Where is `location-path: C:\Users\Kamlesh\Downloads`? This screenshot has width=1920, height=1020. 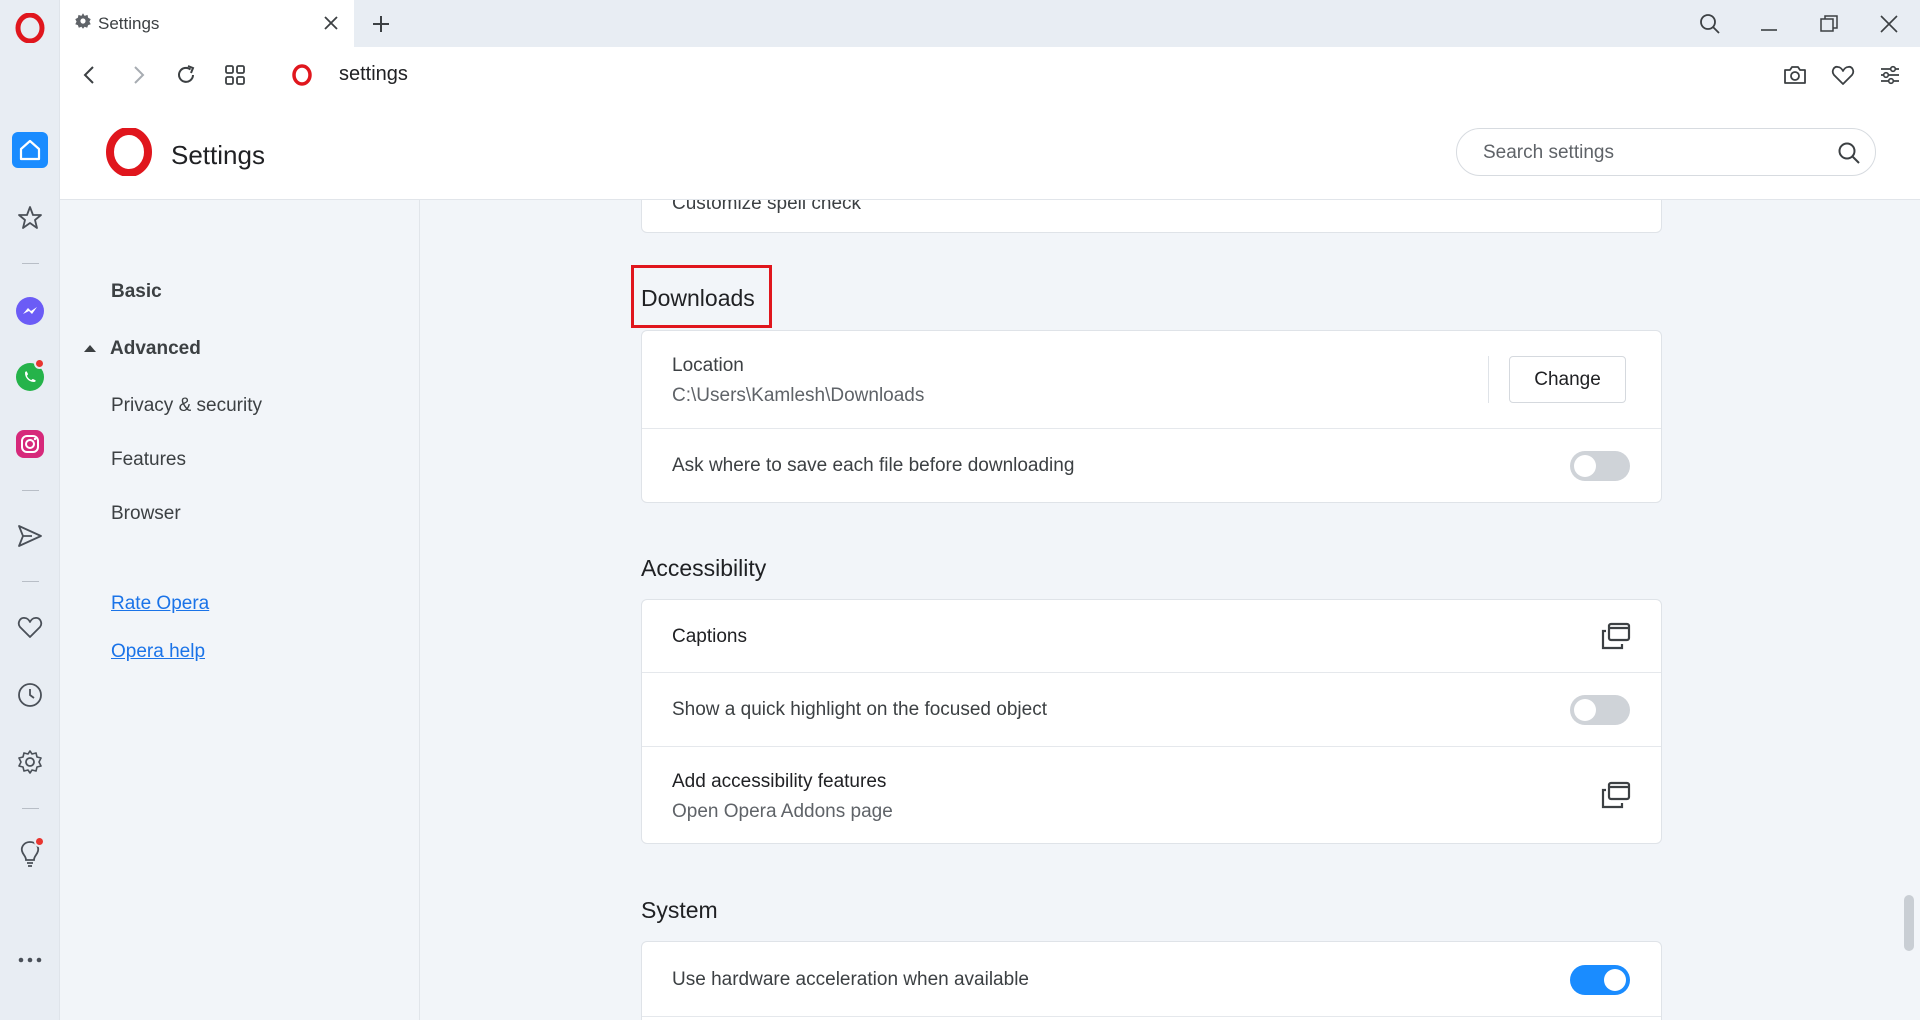
location-path: C:\Users\Kamlesh\Downloads is located at coordinates (798, 395).